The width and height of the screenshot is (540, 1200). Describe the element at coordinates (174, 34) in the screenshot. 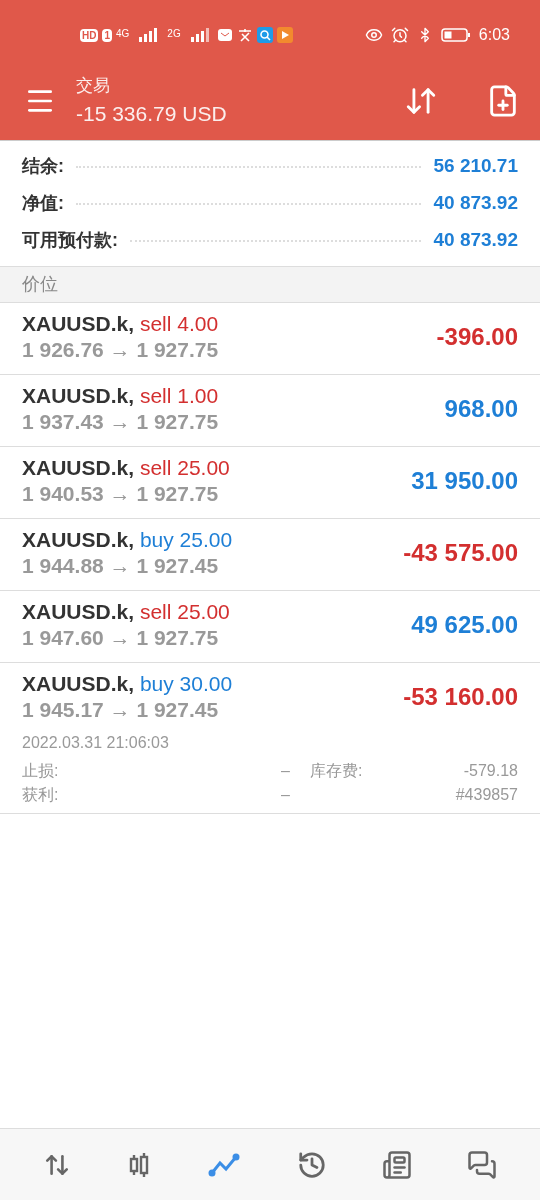

I see `network-type: 2G` at that location.